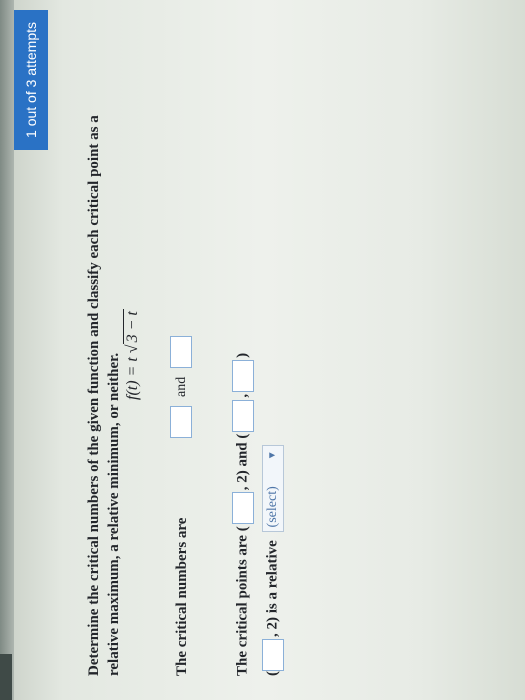 The width and height of the screenshot is (525, 700). I want to click on paren-close: ), so click(242, 355).